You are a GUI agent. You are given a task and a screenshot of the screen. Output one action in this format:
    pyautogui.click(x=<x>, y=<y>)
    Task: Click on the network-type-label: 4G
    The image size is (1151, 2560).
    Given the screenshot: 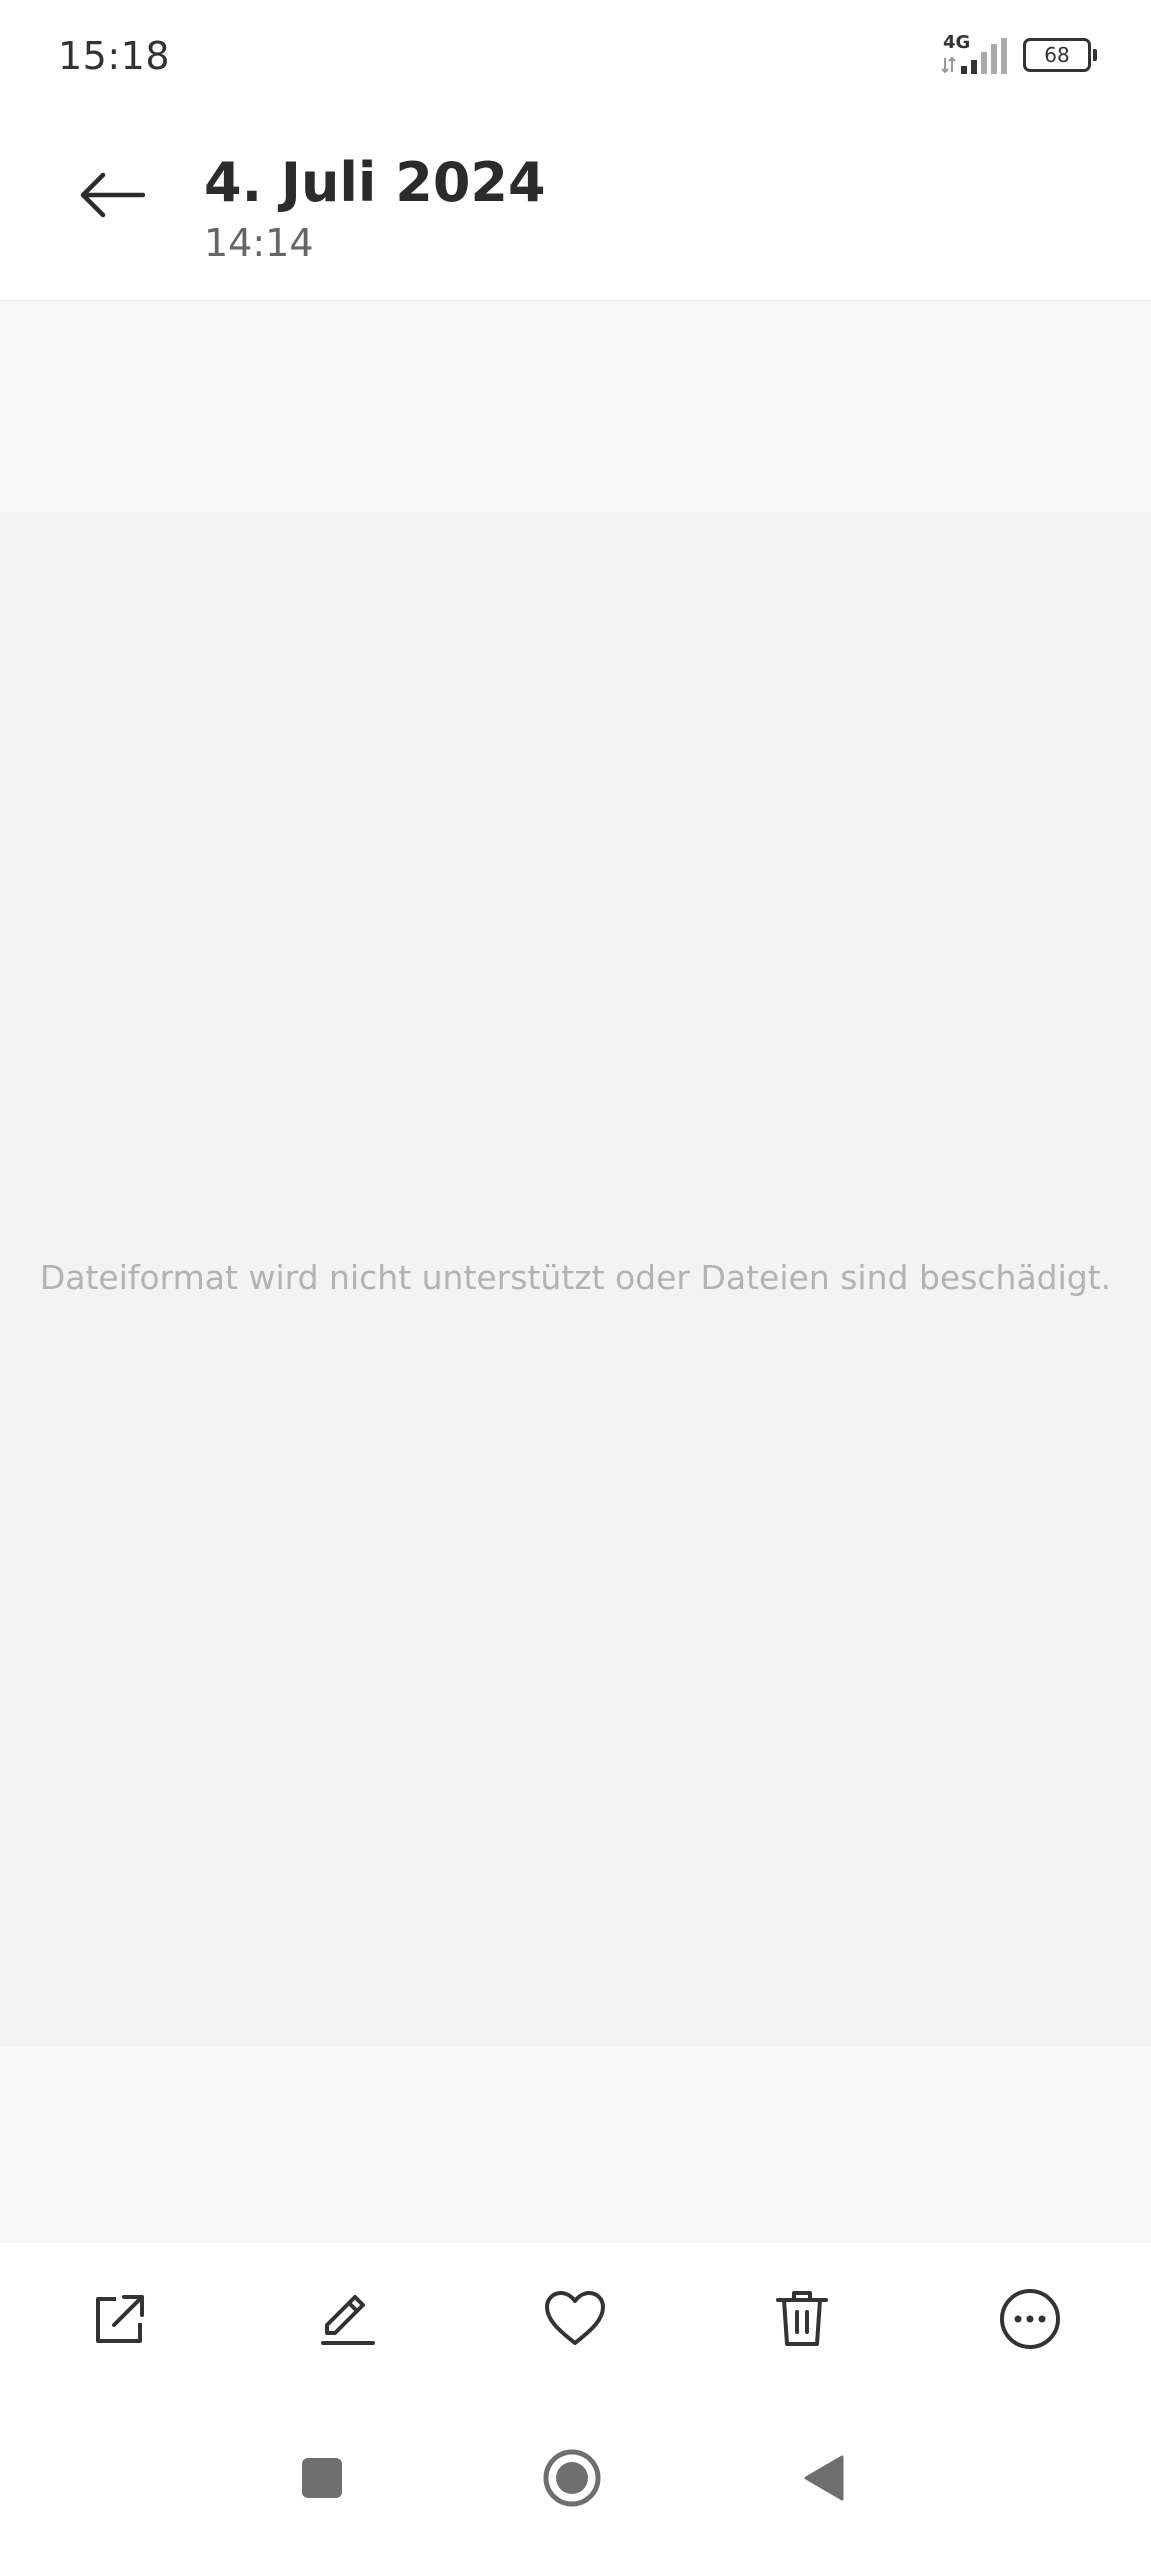 What is the action you would take?
    pyautogui.click(x=957, y=42)
    